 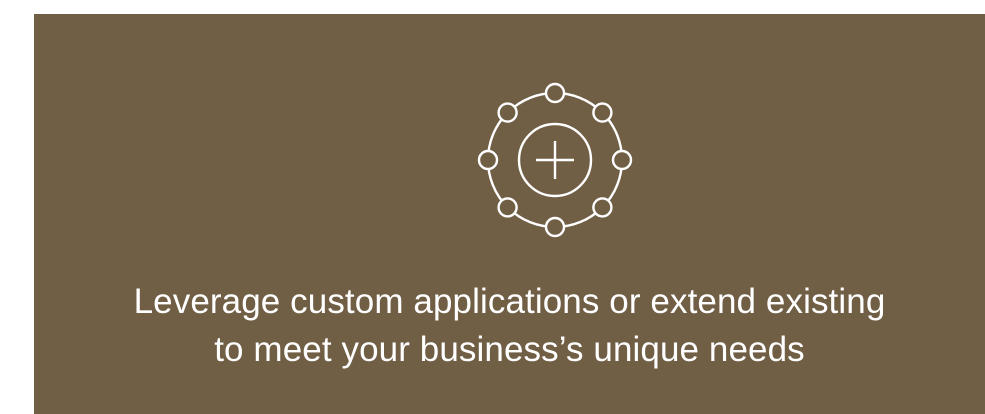 What do you see at coordinates (555, 160) in the screenshot?
I see `add-integration-icon` at bounding box center [555, 160].